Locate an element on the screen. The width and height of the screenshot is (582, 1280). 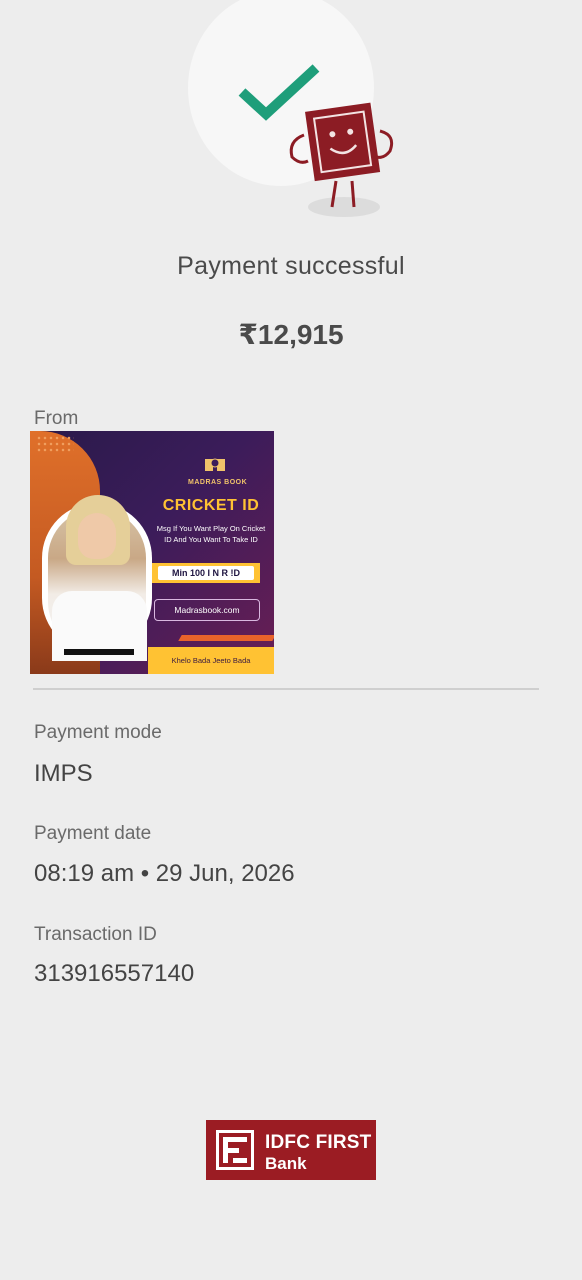
ad-website: Madrasbook.com is located at coordinates (207, 610).